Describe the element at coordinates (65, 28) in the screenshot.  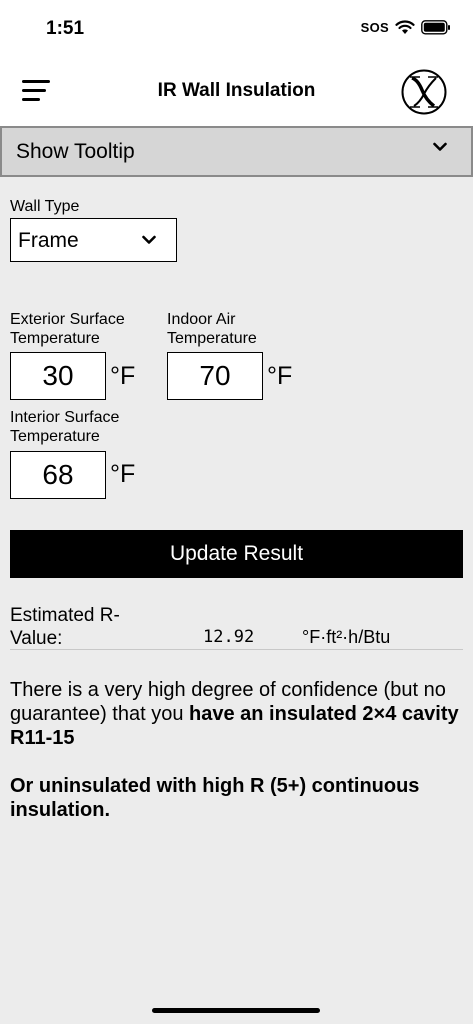
I see `status-time: 1:51` at that location.